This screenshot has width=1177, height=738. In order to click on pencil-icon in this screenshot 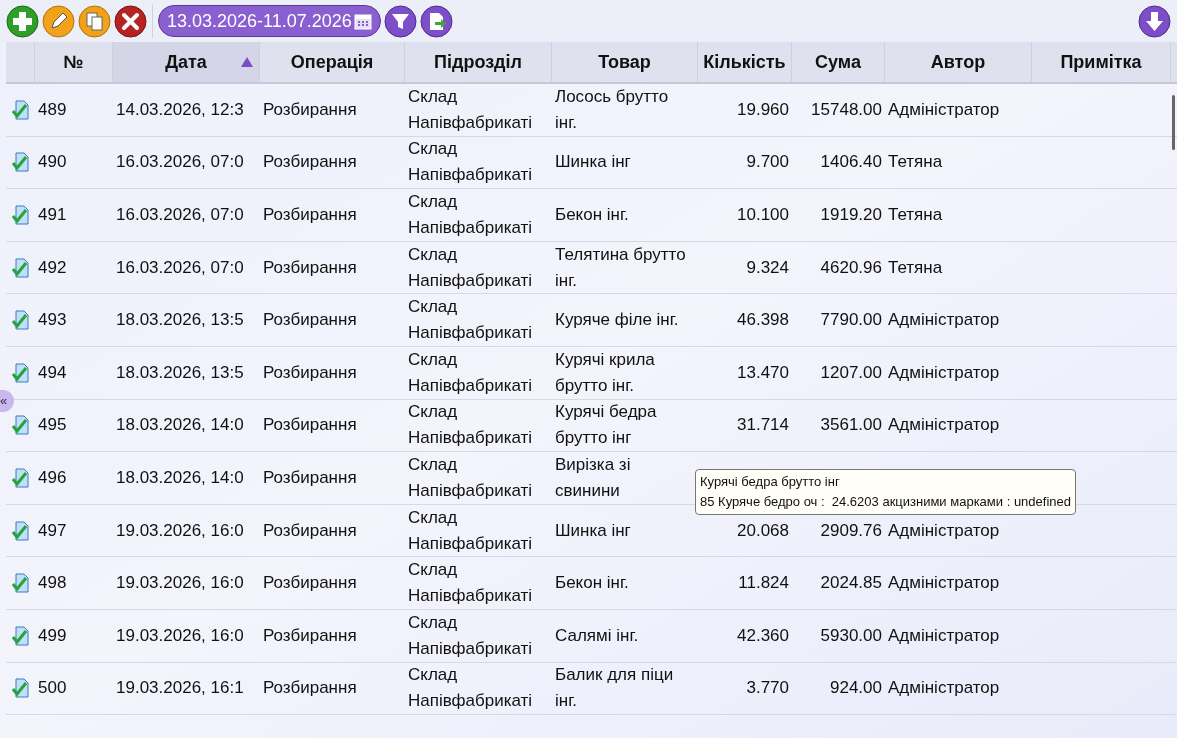, I will do `click(58, 21)`.